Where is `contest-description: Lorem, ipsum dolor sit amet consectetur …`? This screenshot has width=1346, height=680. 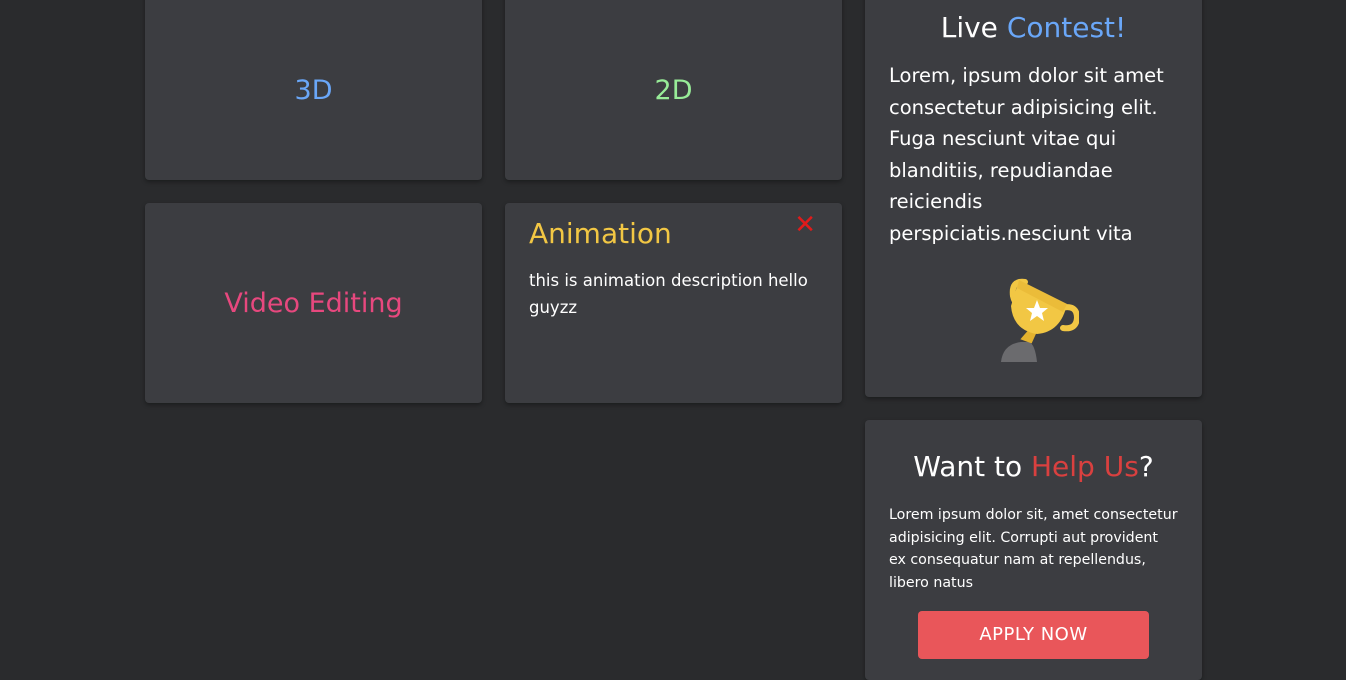 contest-description: Lorem, ipsum dolor sit amet consectetur … is located at coordinates (1026, 154).